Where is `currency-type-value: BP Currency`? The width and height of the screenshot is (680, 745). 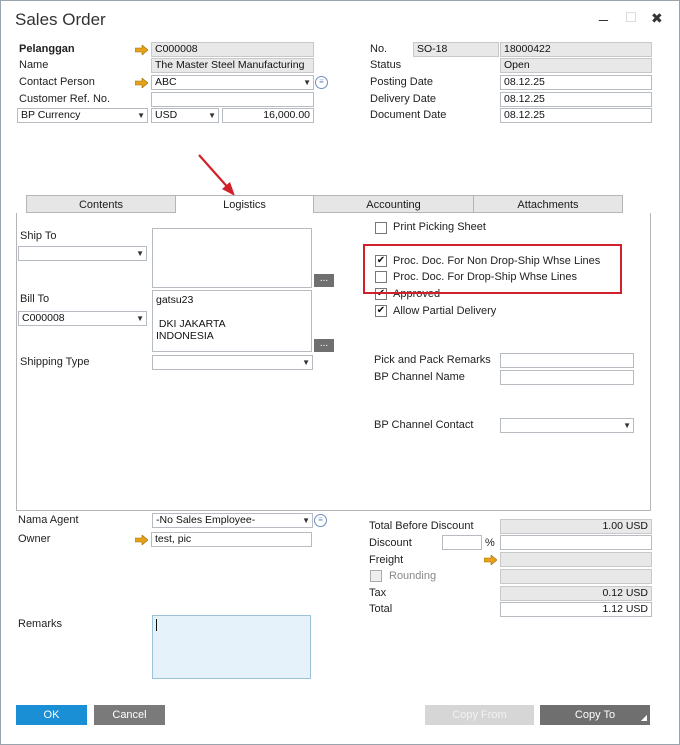
currency-type-value: BP Currency is located at coordinates (51, 115).